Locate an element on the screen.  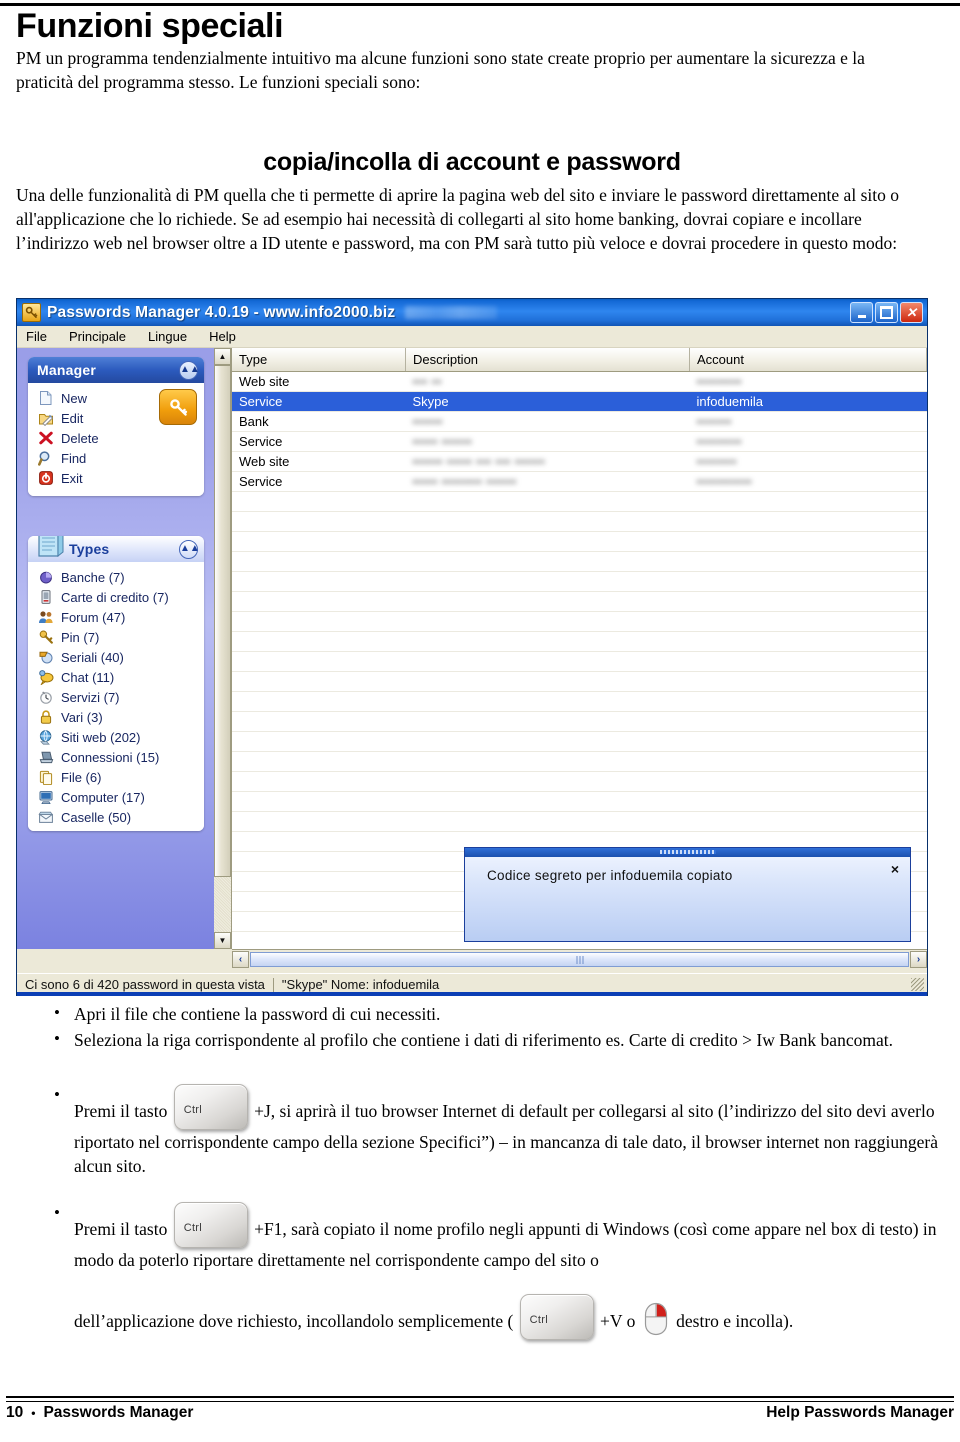
types-item-forum: Forum (47) is located at coordinates (118, 617).